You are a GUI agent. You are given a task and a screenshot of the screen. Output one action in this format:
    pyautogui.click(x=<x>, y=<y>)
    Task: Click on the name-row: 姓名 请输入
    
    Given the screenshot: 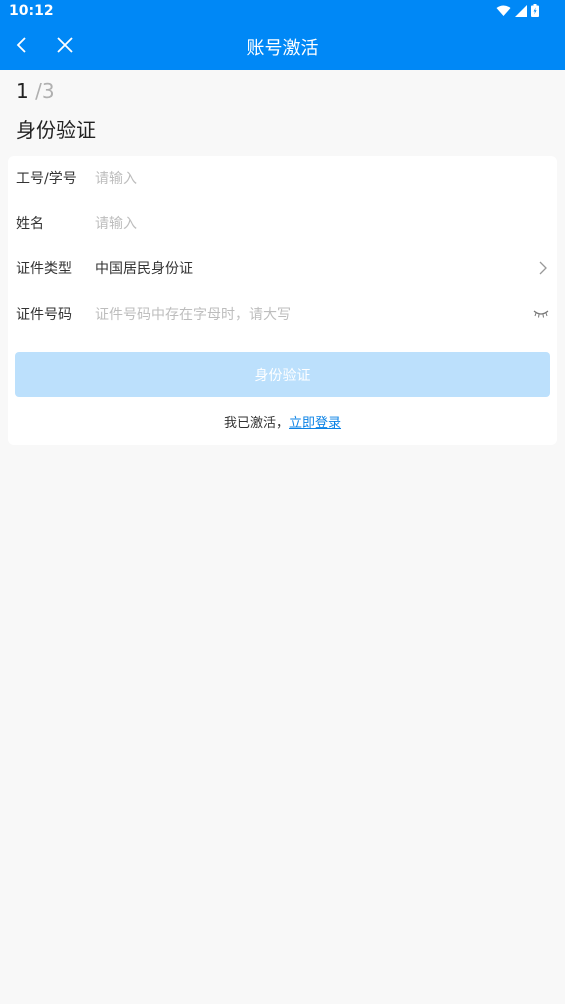 What is the action you would take?
    pyautogui.click(x=282, y=223)
    